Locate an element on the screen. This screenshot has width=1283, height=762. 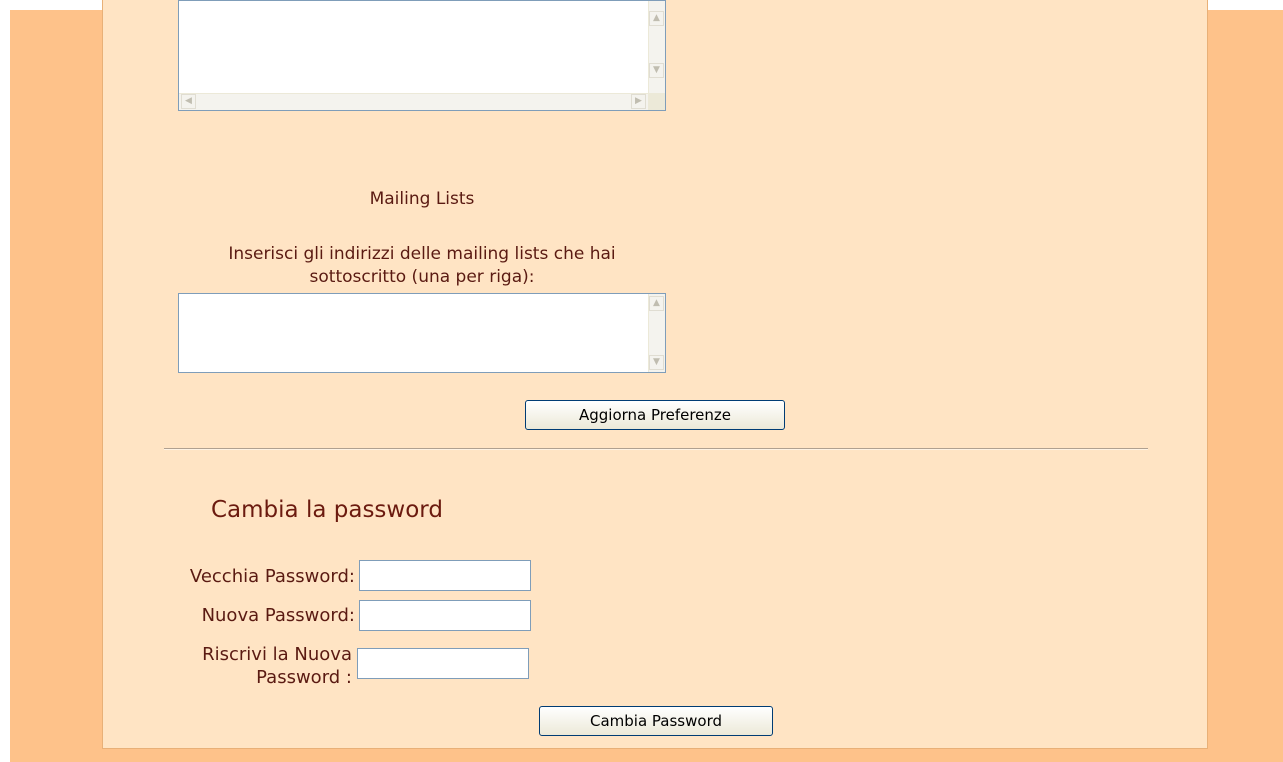
update-preferences-button: Aggiorna Preferenze is located at coordinates (655, 415).